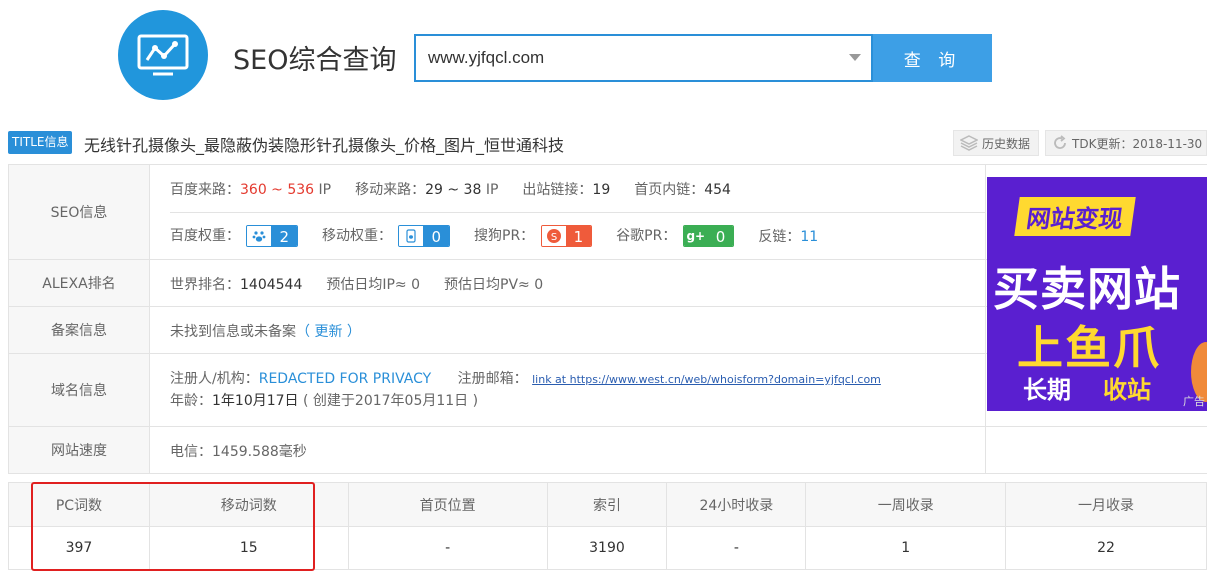  I want to click on index-value: 3190, so click(607, 548).